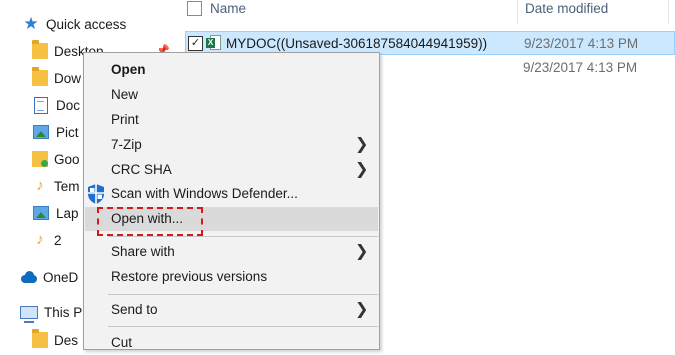 Image resolution: width=675 pixels, height=355 pixels. What do you see at coordinates (66, 340) in the screenshot?
I see `nav-item-label: Des` at bounding box center [66, 340].